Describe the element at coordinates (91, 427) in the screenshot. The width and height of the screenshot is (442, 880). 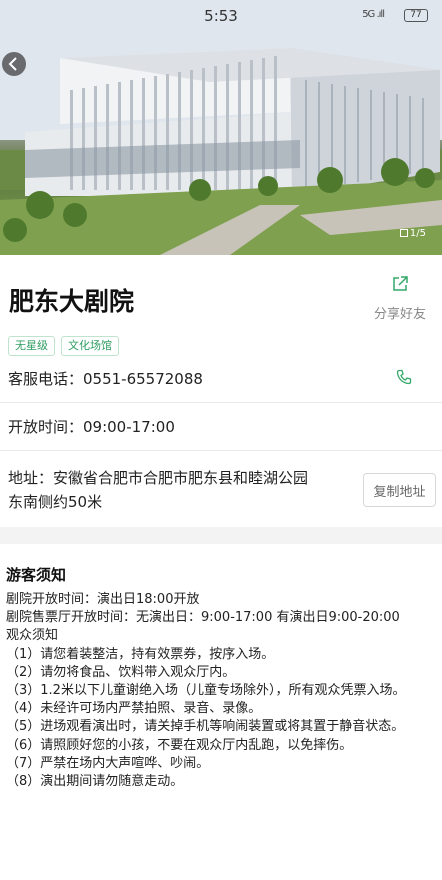
I see `opening-hours: 开放时间：09:00-17:00` at that location.